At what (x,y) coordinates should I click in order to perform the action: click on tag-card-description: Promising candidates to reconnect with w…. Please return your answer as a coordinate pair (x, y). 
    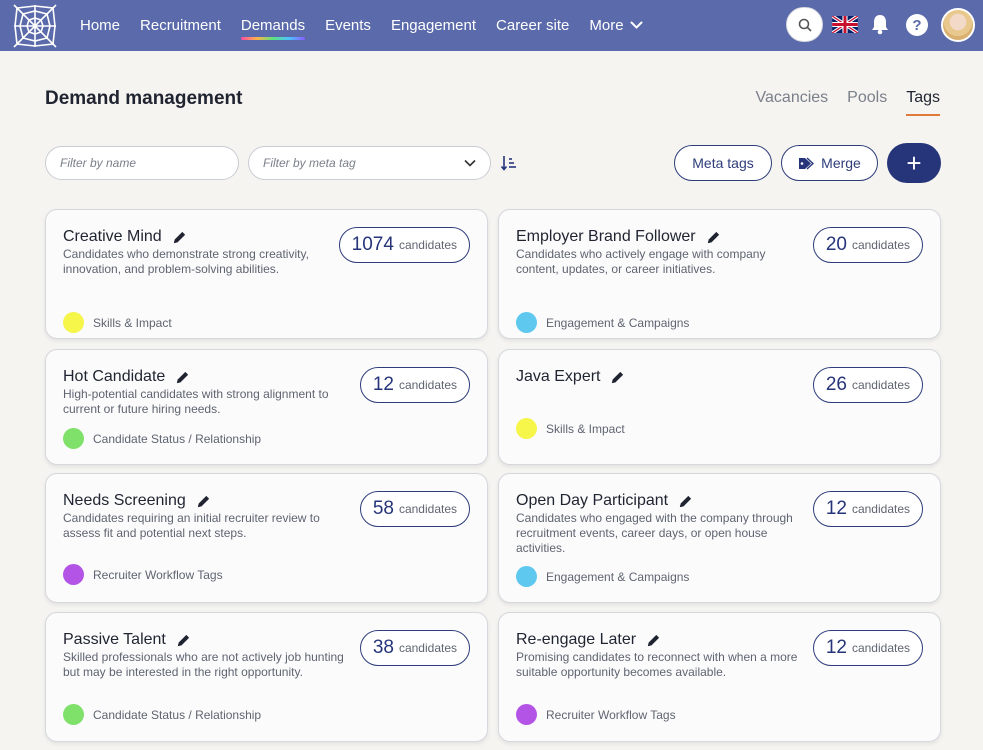
    Looking at the image, I should click on (657, 664).